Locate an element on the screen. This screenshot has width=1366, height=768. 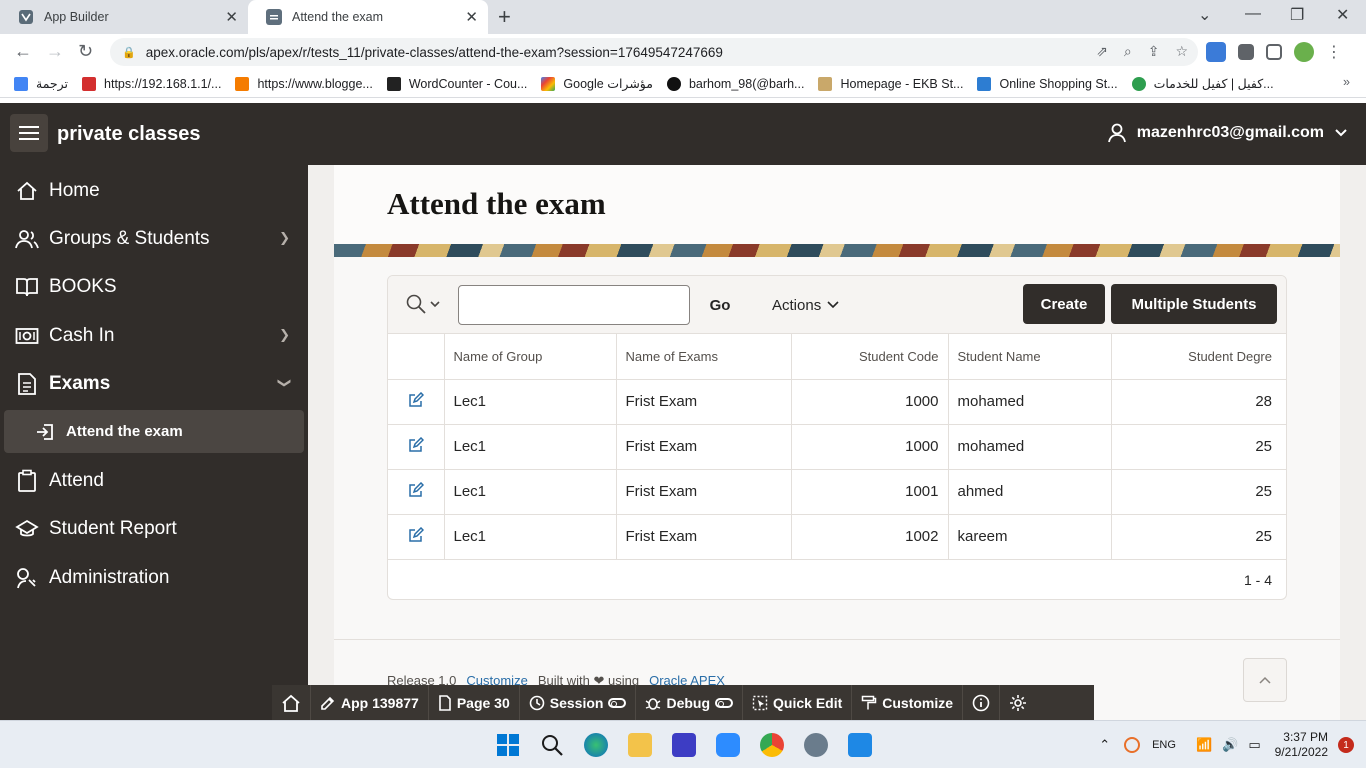
nav-item-student-report: Student Report is located at coordinates (154, 529).